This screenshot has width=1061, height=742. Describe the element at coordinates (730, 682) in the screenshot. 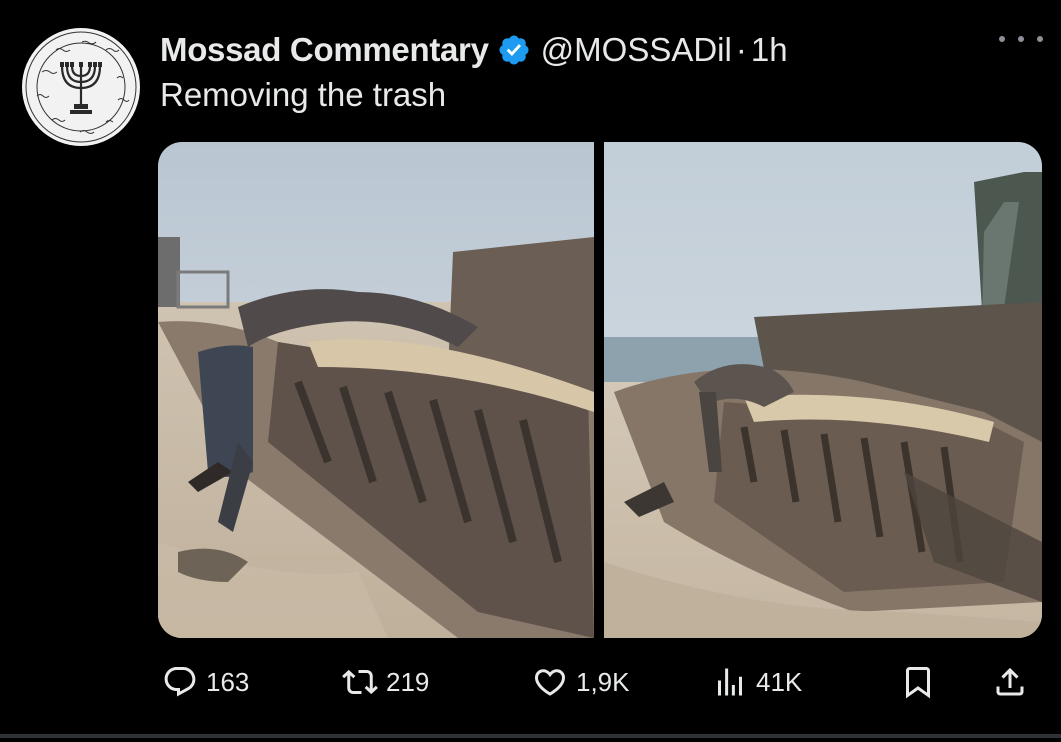

I see `views-icon` at that location.